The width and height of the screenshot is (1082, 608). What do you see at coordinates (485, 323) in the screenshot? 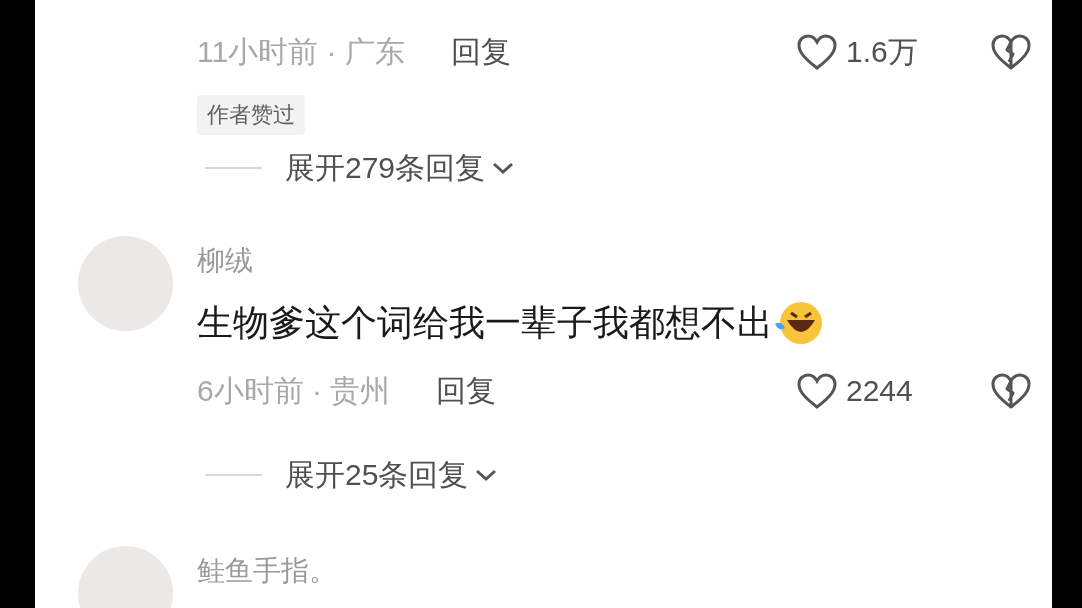
I see `comment-text: 生物爹这个词给我一辈子我都想不出` at bounding box center [485, 323].